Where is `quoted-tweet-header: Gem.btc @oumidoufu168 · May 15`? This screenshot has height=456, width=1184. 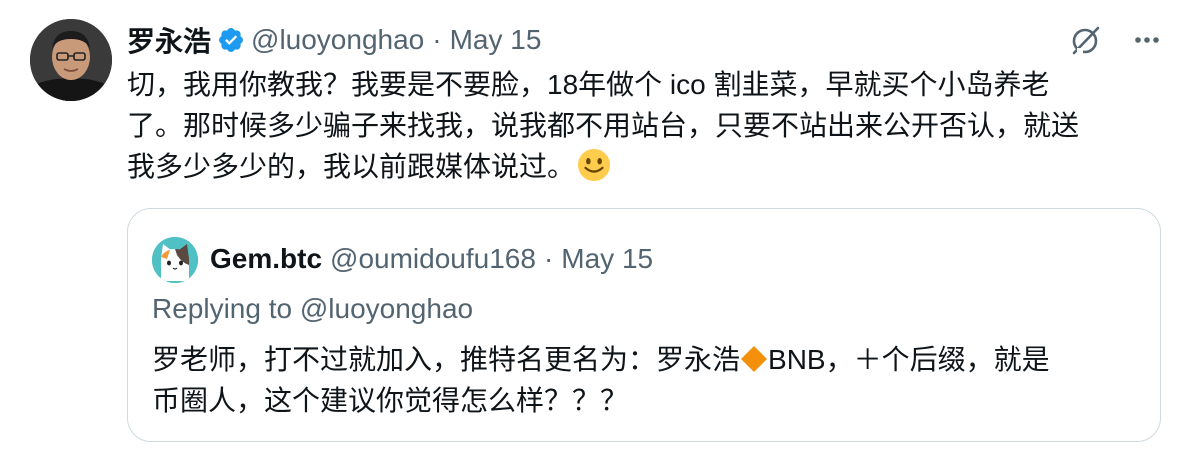 quoted-tweet-header: Gem.btc @oumidoufu168 · May 15 is located at coordinates (431, 259).